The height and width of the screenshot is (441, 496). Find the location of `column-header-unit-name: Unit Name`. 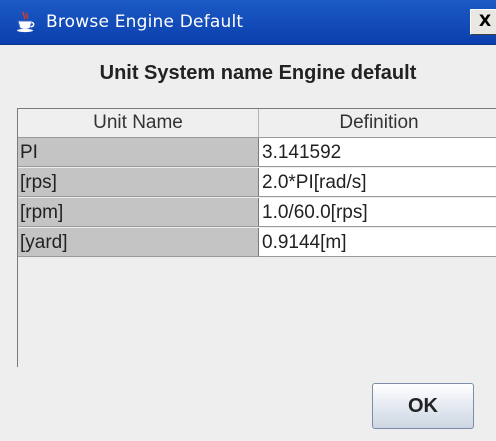

column-header-unit-name: Unit Name is located at coordinates (138, 123).